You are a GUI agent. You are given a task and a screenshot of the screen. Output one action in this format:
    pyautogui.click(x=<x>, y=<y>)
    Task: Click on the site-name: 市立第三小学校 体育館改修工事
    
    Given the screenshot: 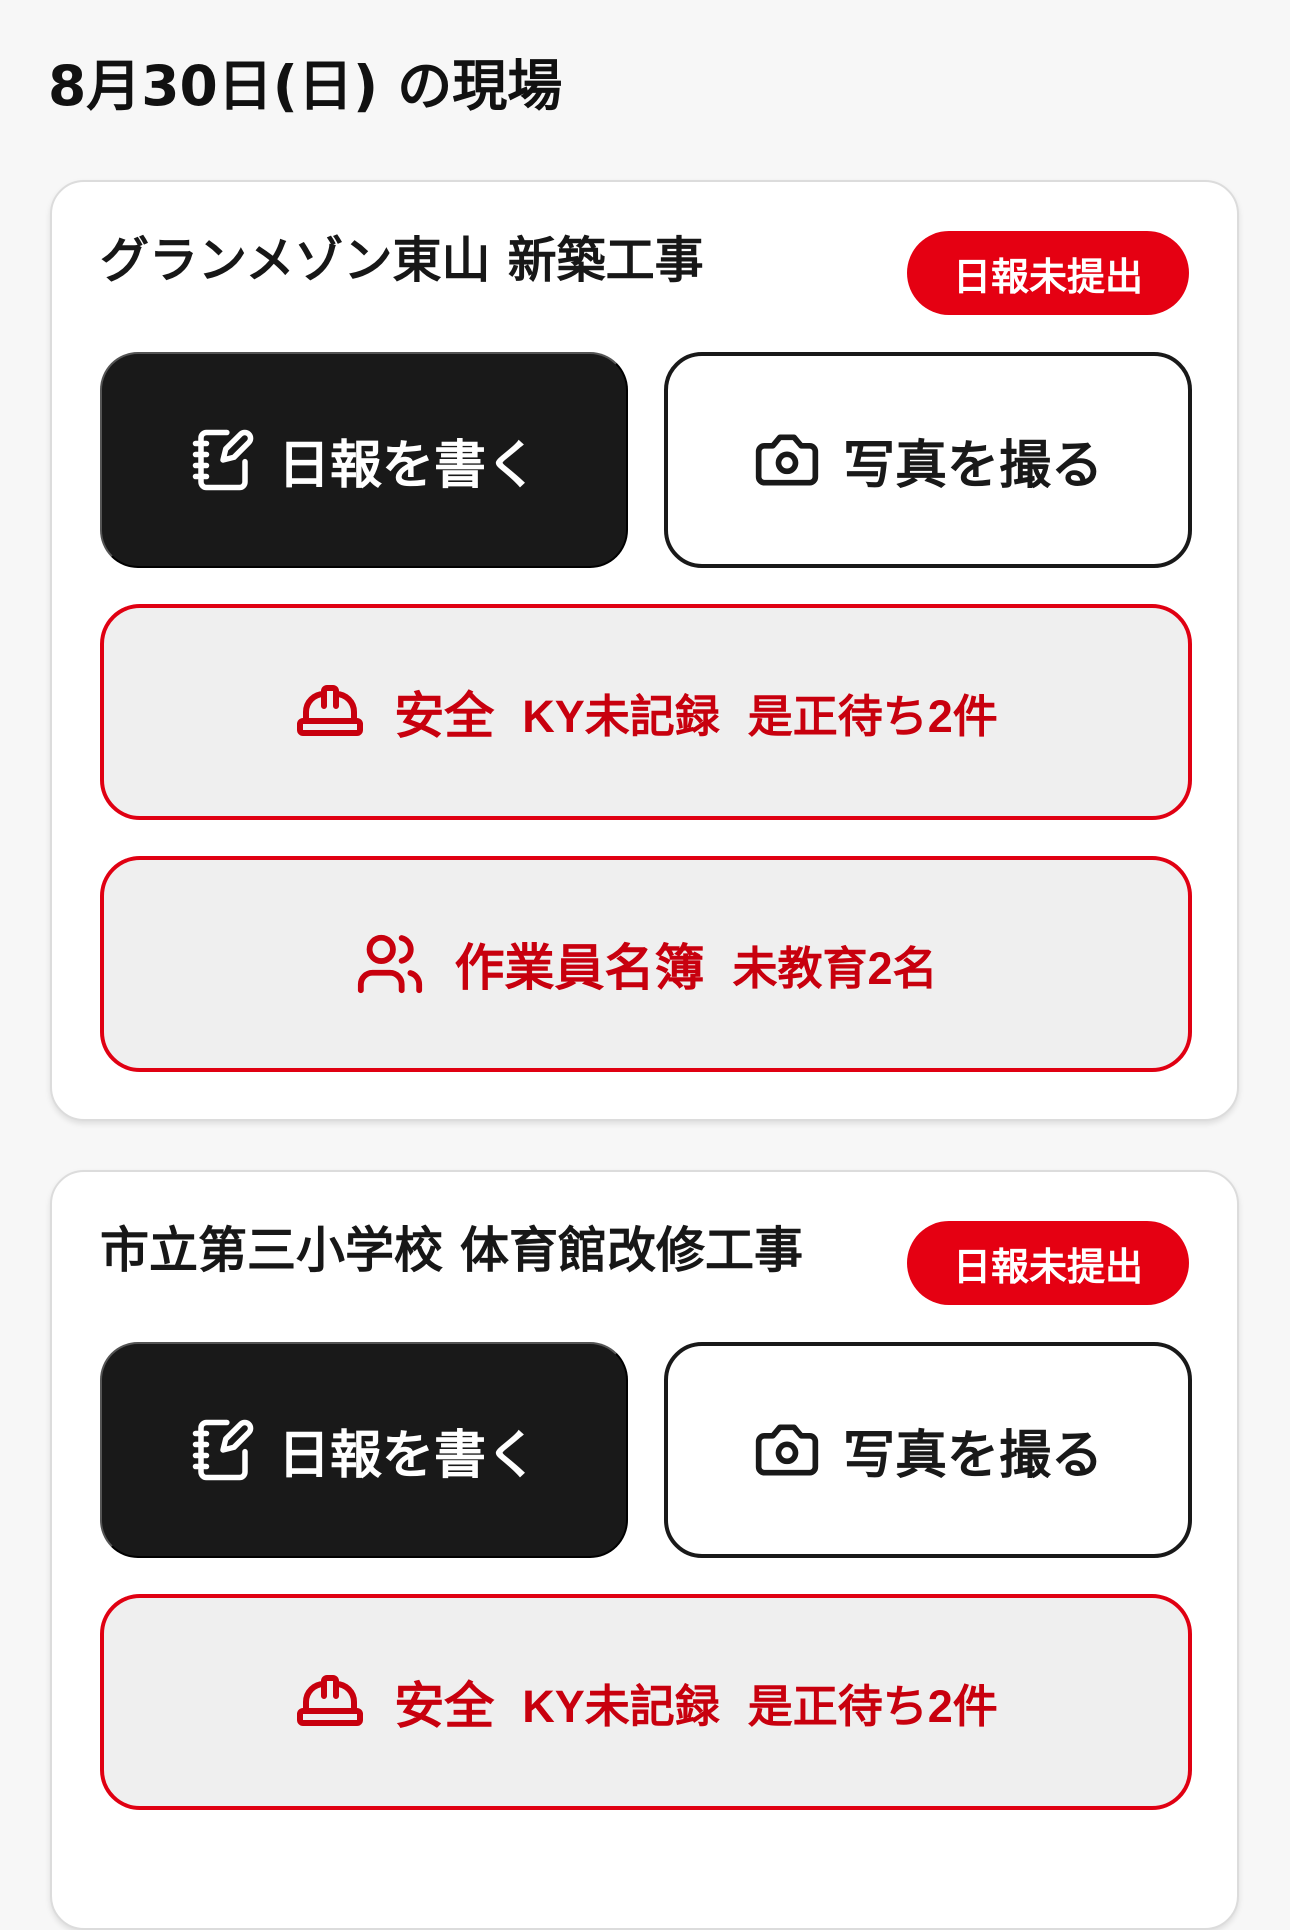 What is the action you would take?
    pyautogui.click(x=452, y=1250)
    